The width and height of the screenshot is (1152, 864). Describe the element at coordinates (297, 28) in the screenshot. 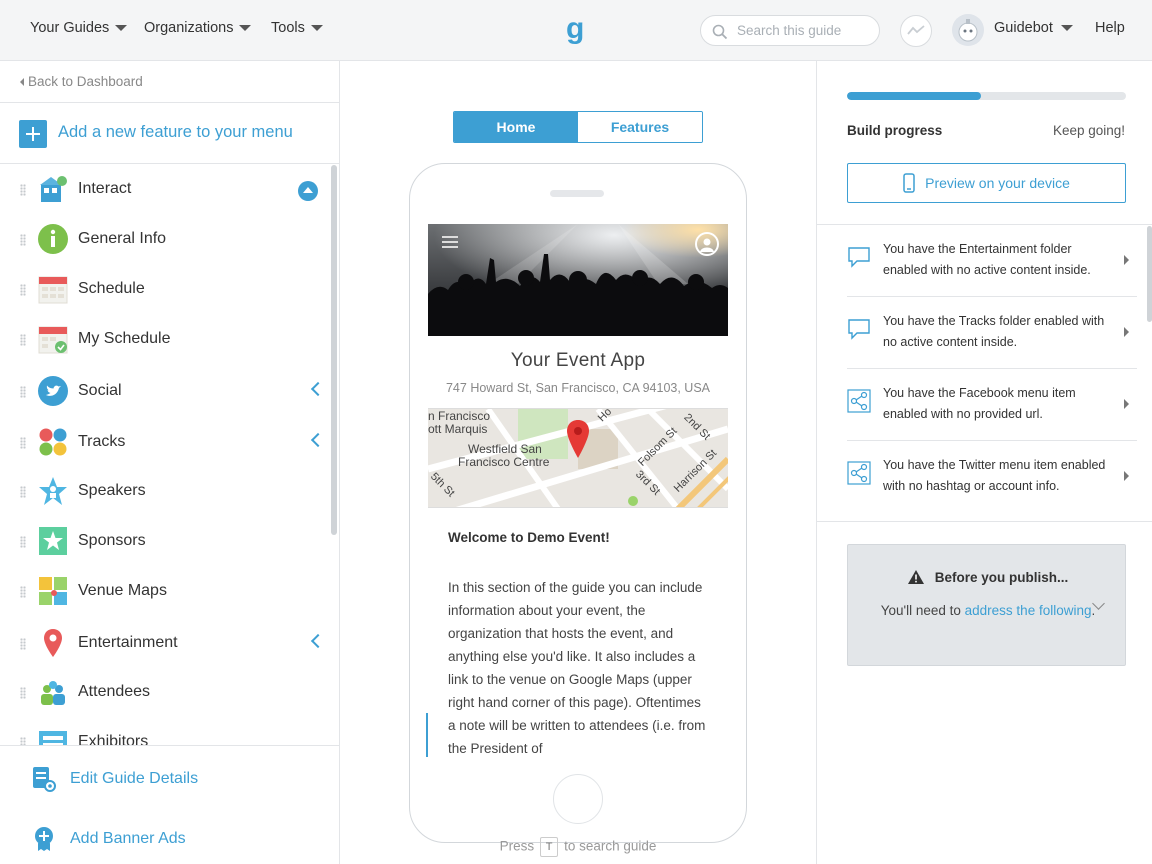

I see `tools-menu: Tools` at that location.